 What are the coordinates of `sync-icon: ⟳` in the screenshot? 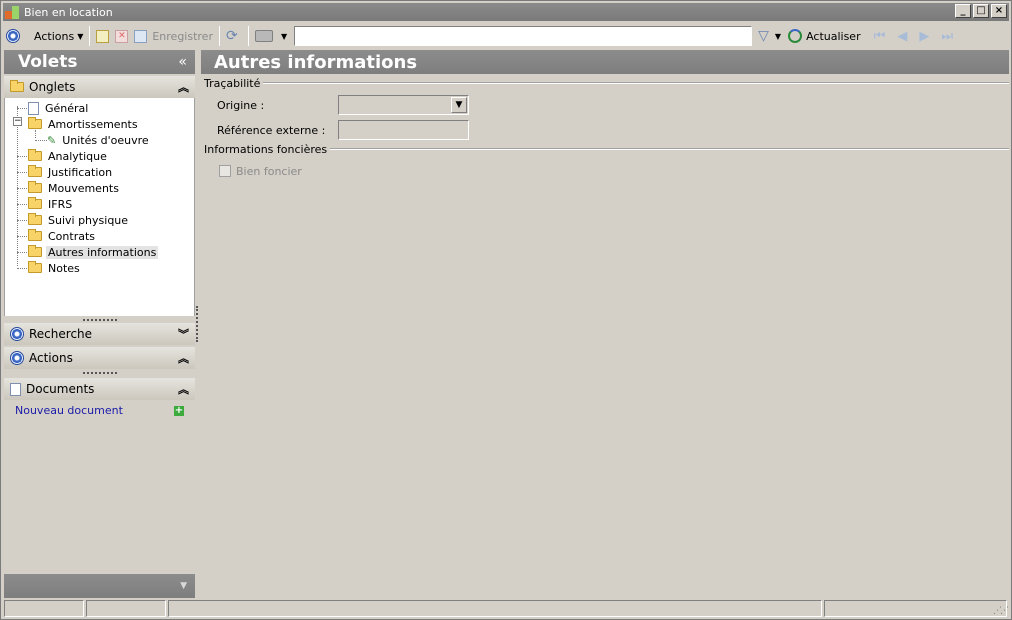 It's located at (231, 36).